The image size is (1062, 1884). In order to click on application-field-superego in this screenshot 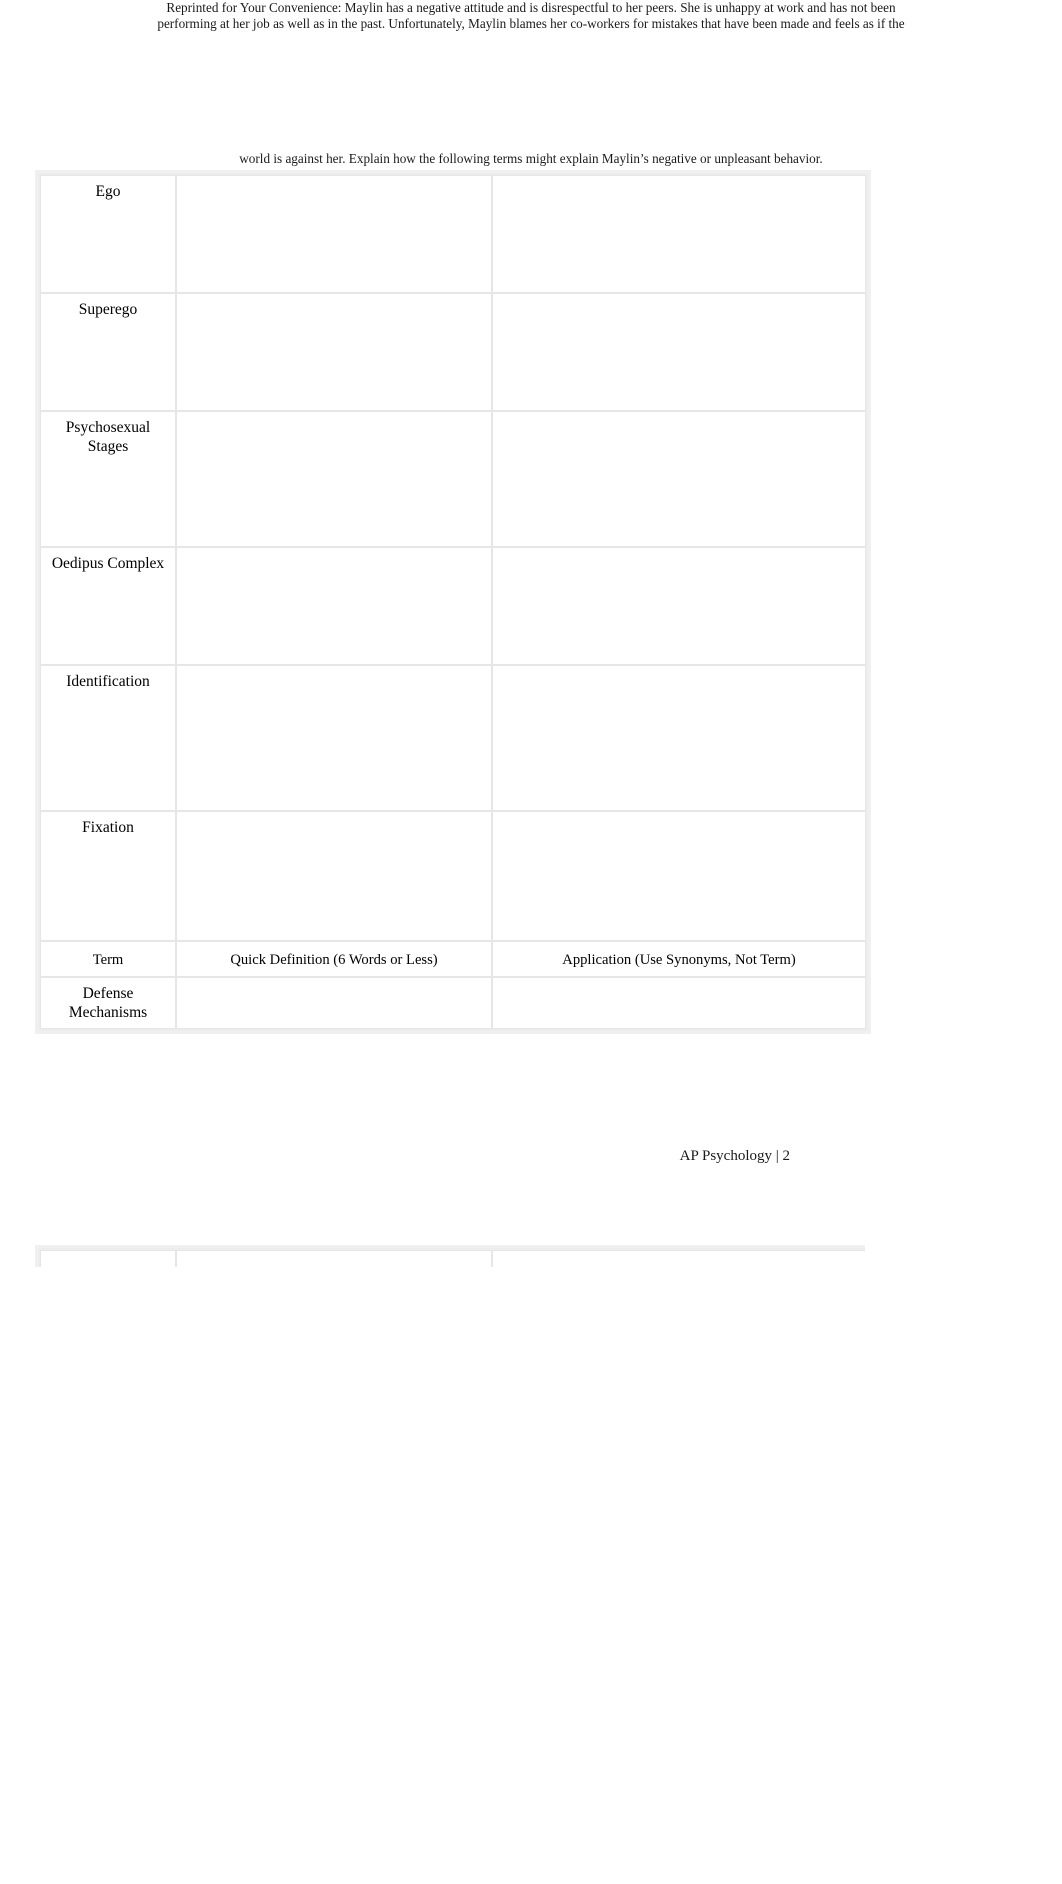, I will do `click(679, 352)`.